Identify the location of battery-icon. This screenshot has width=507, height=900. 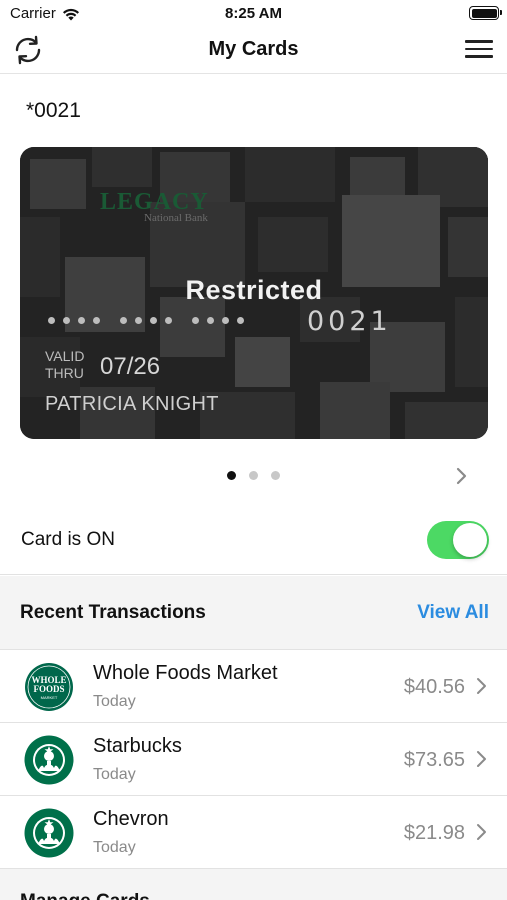
(485, 13).